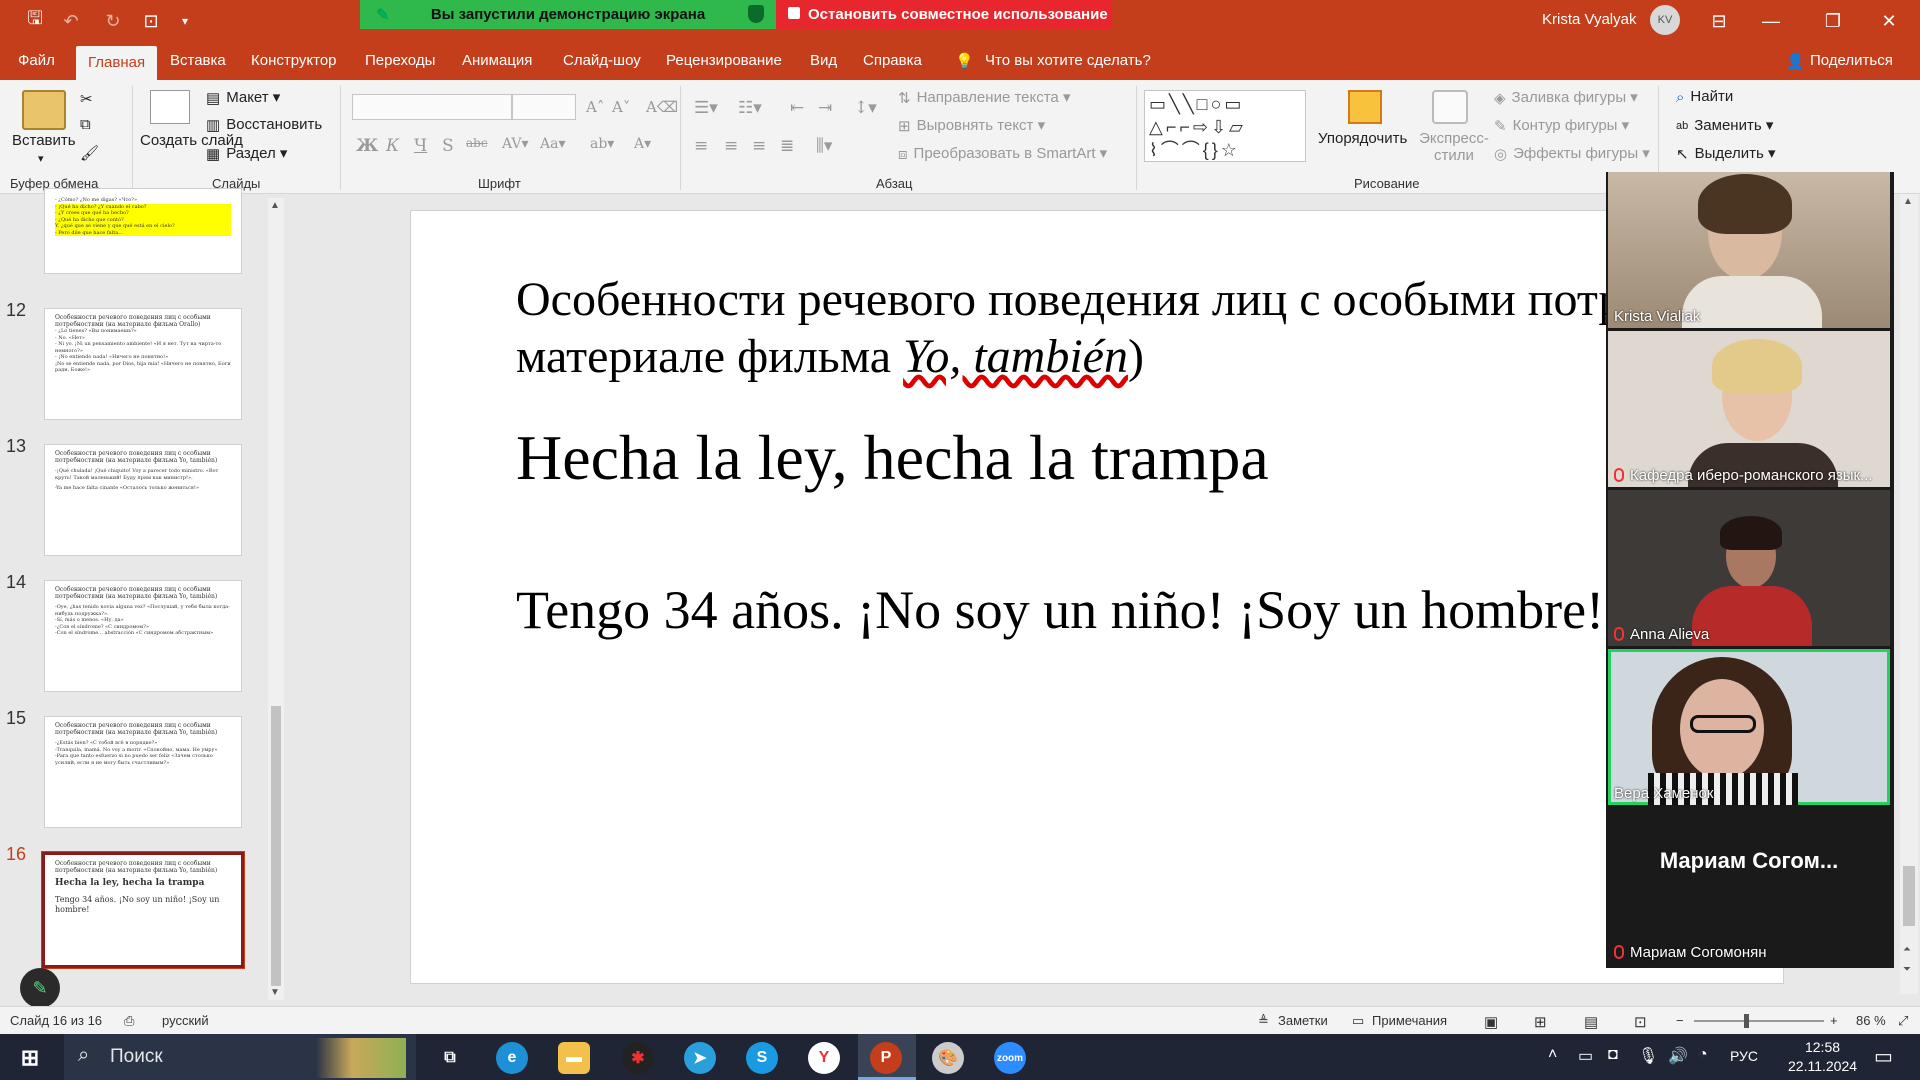  What do you see at coordinates (1552, 1055) in the screenshot?
I see `chevron-up-icon: ˄` at bounding box center [1552, 1055].